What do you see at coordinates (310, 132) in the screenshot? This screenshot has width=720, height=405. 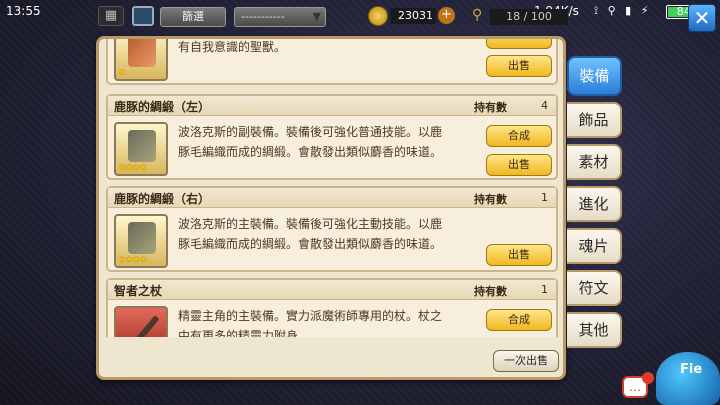 I see `item-description-line: 波洛克斯的副裝備。裝備後可強化普通技能。以鹿` at bounding box center [310, 132].